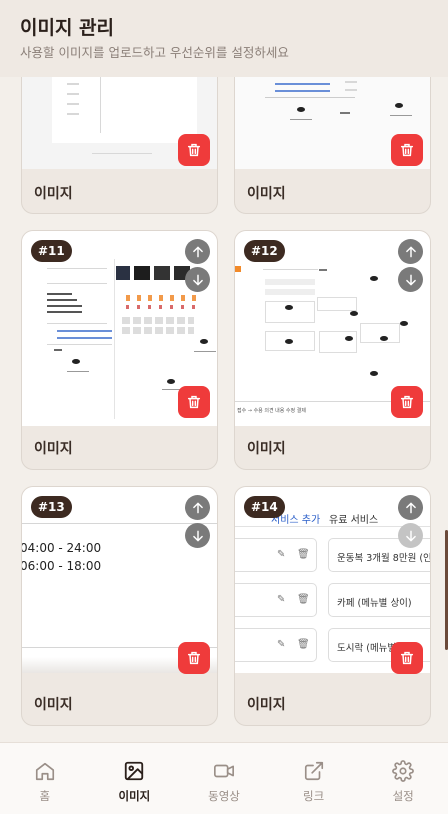 This screenshot has width=448, height=814. What do you see at coordinates (62, 548) in the screenshot?
I see `time-range-1: 04:00 - 24:00` at bounding box center [62, 548].